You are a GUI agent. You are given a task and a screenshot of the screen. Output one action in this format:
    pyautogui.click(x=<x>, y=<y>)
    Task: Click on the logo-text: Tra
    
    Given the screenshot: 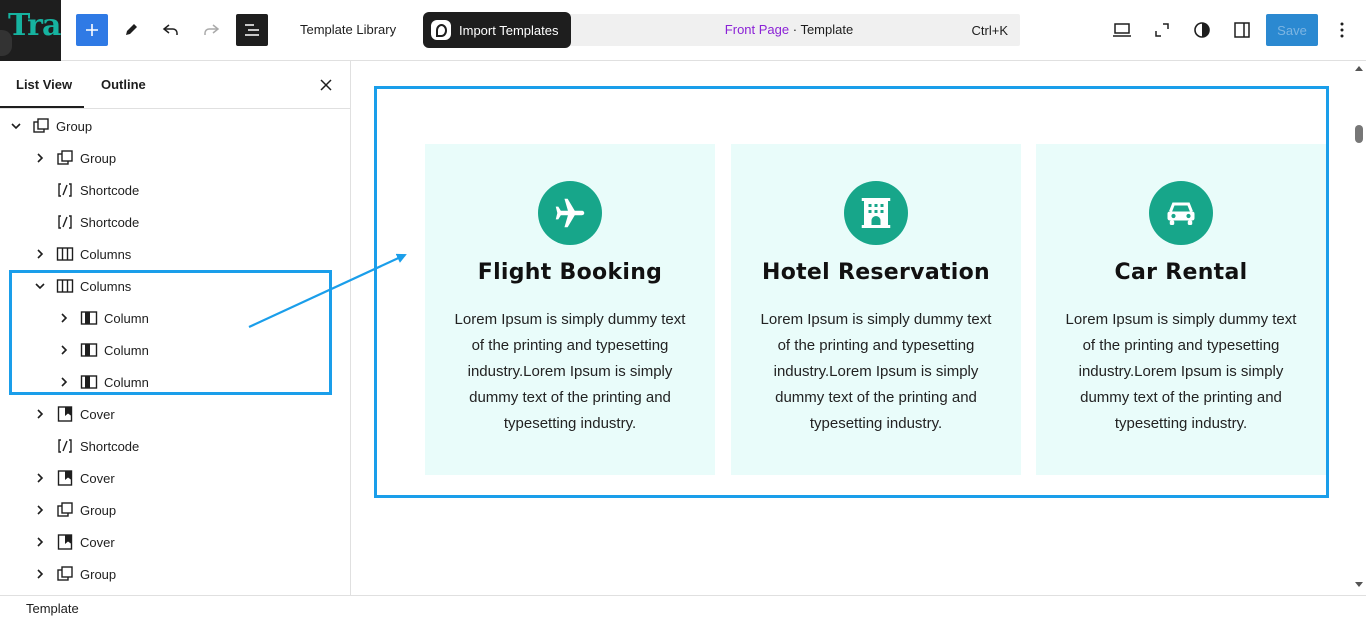 What is the action you would take?
    pyautogui.click(x=34, y=25)
    